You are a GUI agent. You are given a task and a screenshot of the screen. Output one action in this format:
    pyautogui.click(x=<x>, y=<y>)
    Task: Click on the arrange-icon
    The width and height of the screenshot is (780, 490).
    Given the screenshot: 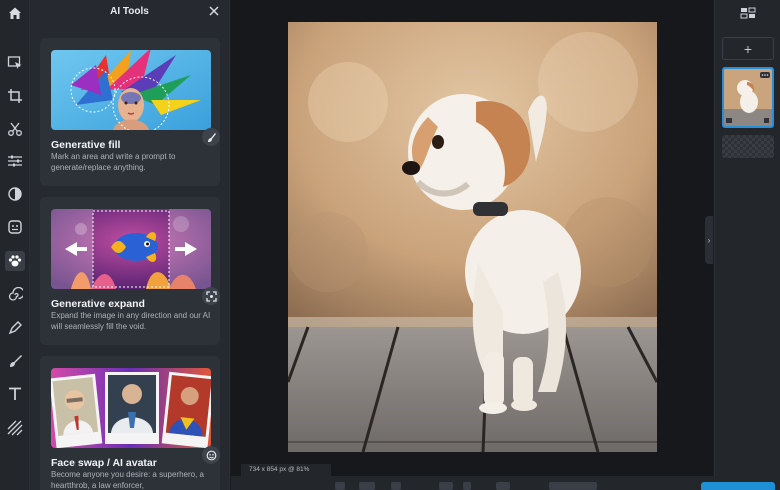 What is the action you would take?
    pyautogui.click(x=15, y=63)
    